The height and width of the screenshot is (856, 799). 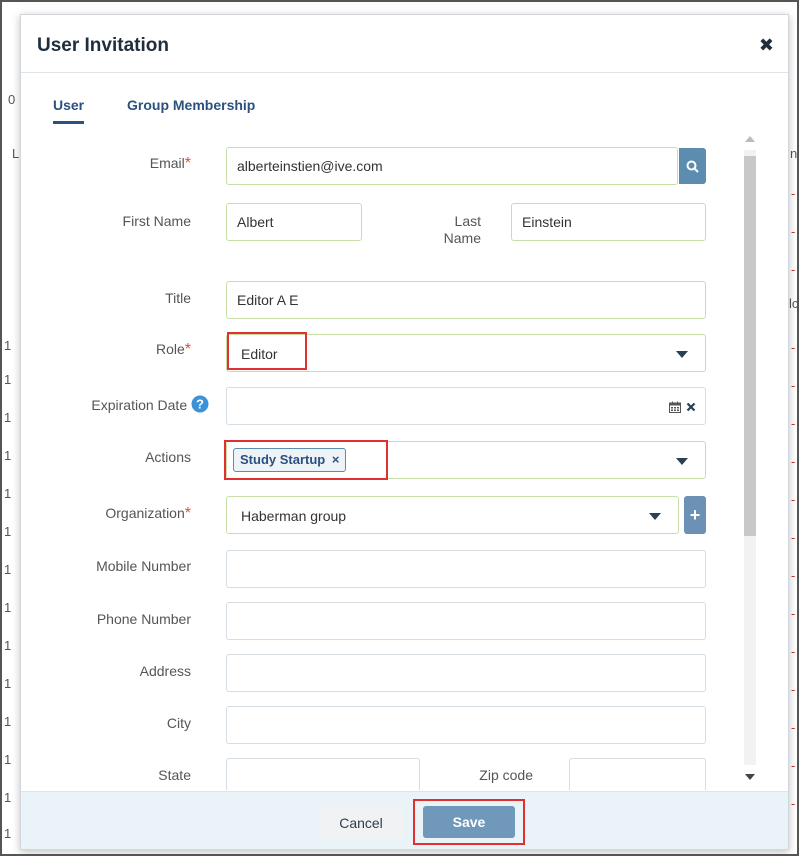 I want to click on close-icon: ✖, so click(x=766, y=45).